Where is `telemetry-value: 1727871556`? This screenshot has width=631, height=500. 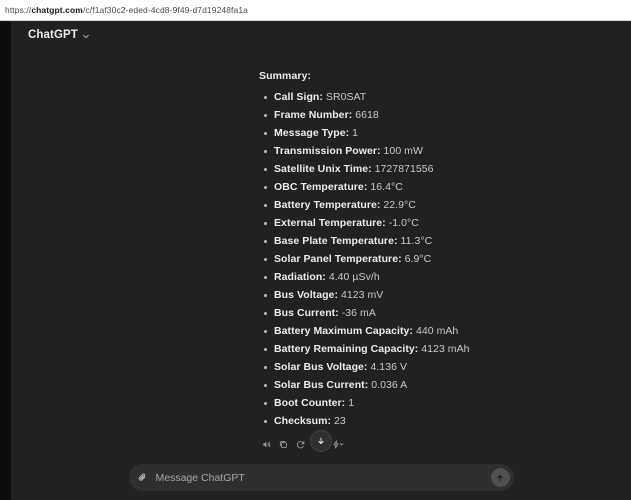
telemetry-value: 1727871556 is located at coordinates (404, 169).